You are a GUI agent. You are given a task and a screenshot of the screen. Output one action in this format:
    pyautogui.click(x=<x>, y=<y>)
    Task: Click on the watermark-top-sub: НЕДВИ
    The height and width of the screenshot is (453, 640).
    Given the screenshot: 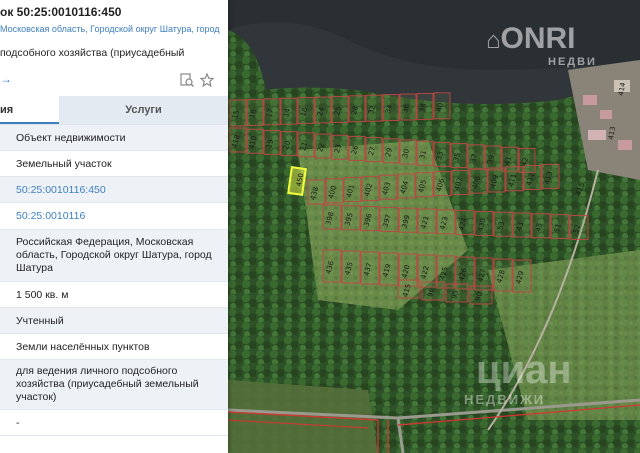 What is the action you would take?
    pyautogui.click(x=572, y=62)
    